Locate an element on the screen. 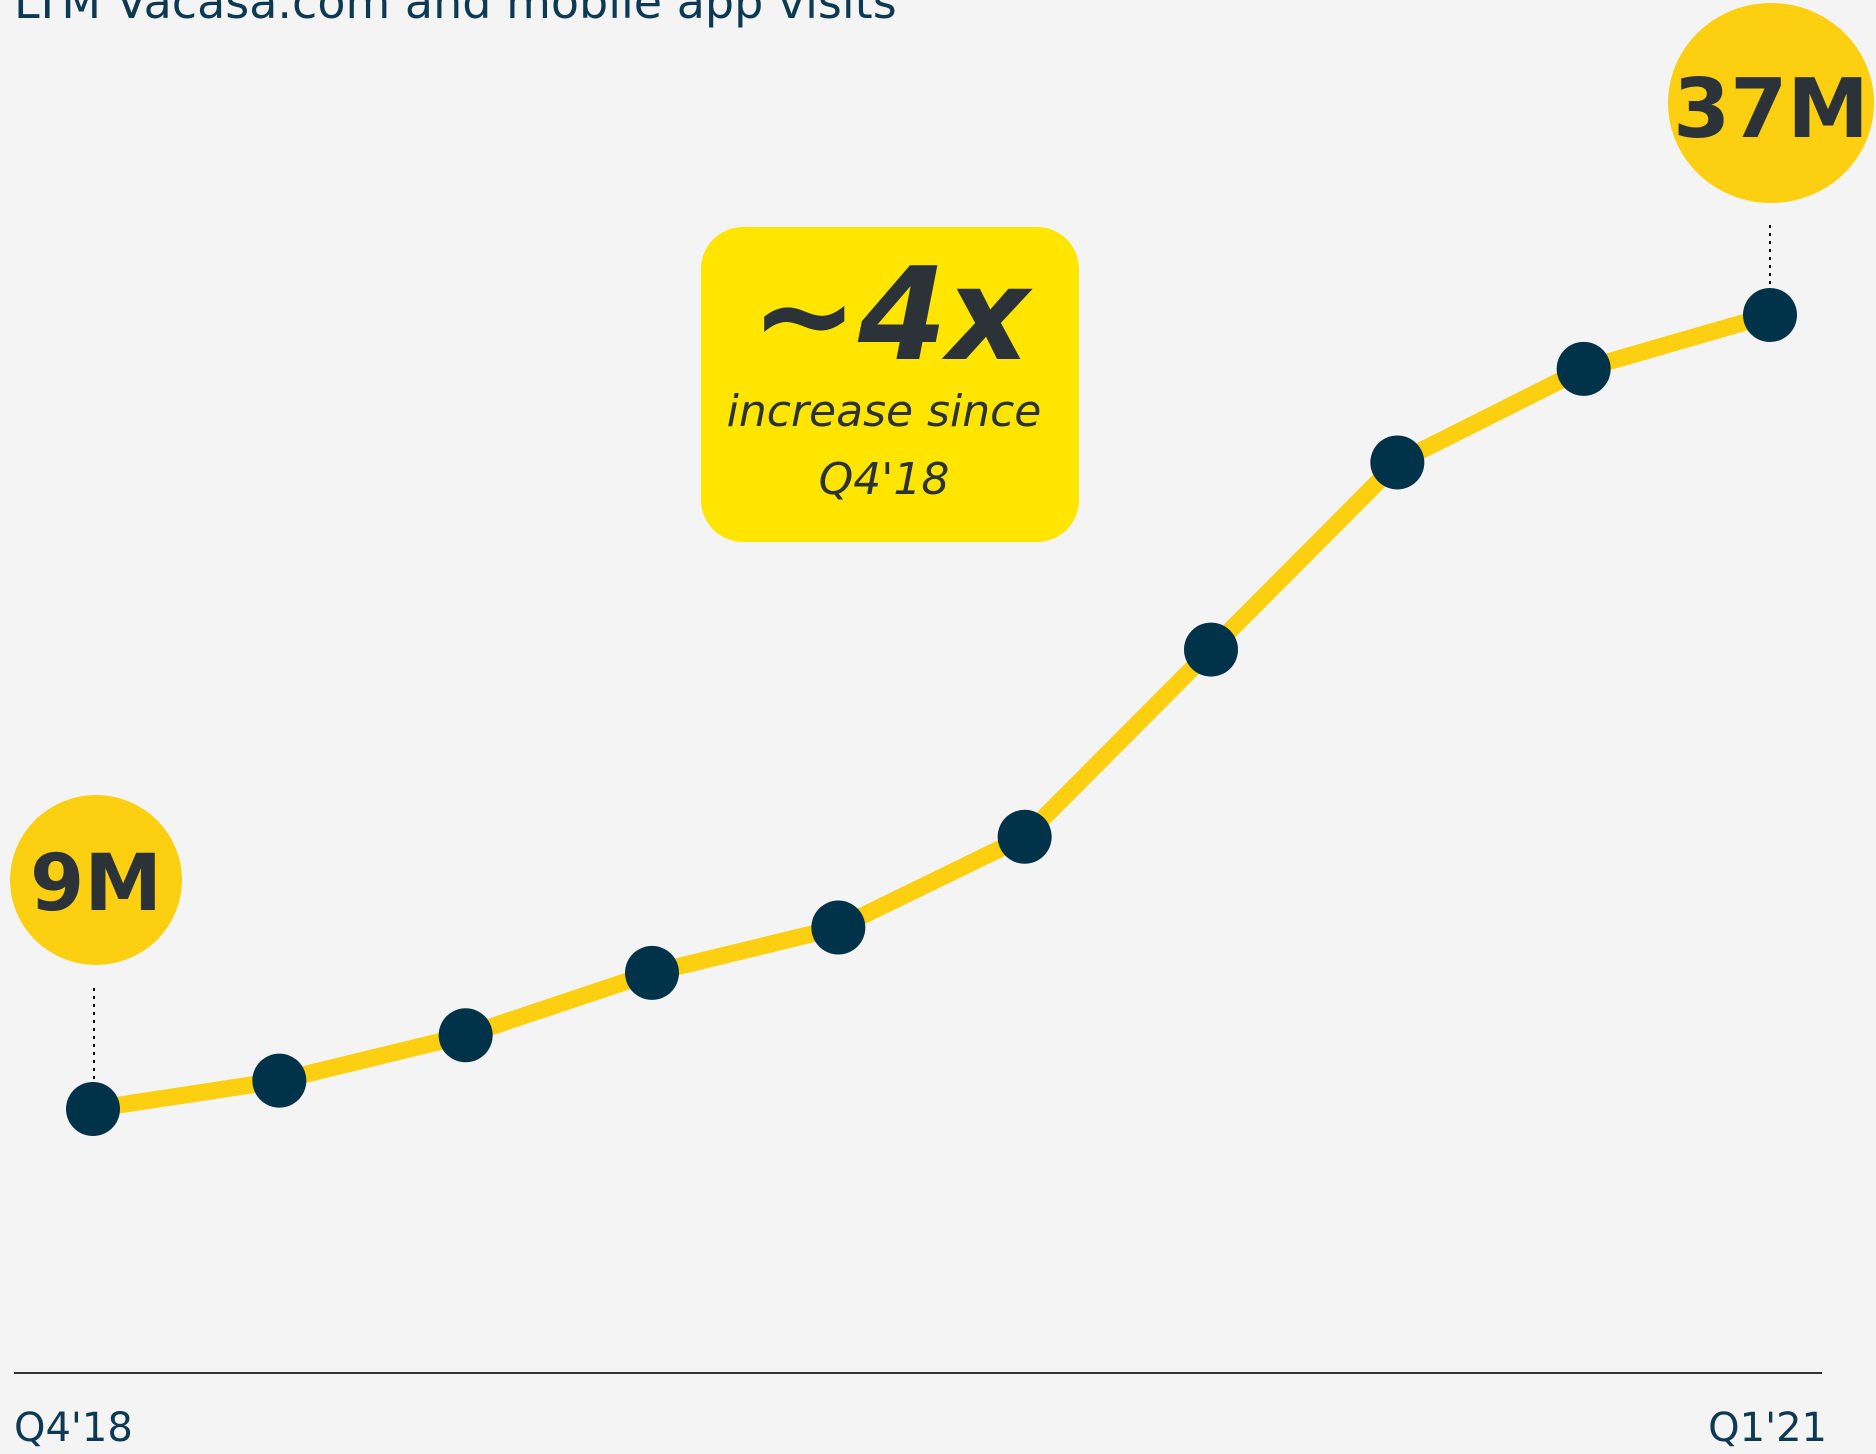 Image resolution: width=1876 pixels, height=1454 pixels. x-tick-label-start: Q4'18 is located at coordinates (73, 1428).